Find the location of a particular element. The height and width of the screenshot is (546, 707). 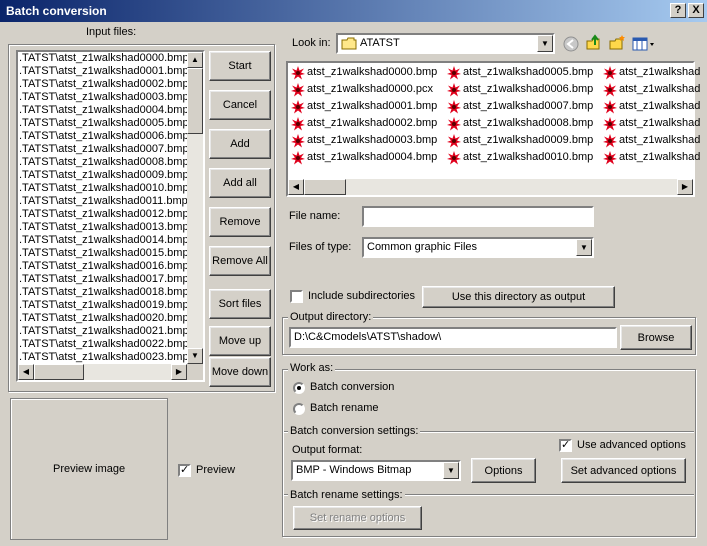

look-in-dropdown-icon: ▼ is located at coordinates (545, 43).